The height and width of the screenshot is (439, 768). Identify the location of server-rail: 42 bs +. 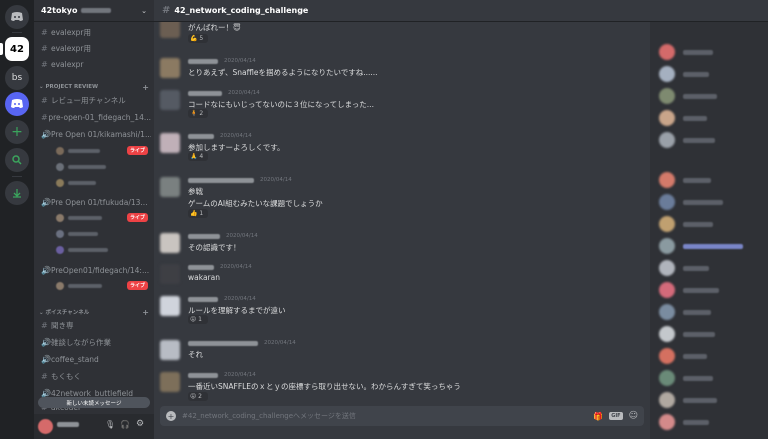
(17, 219).